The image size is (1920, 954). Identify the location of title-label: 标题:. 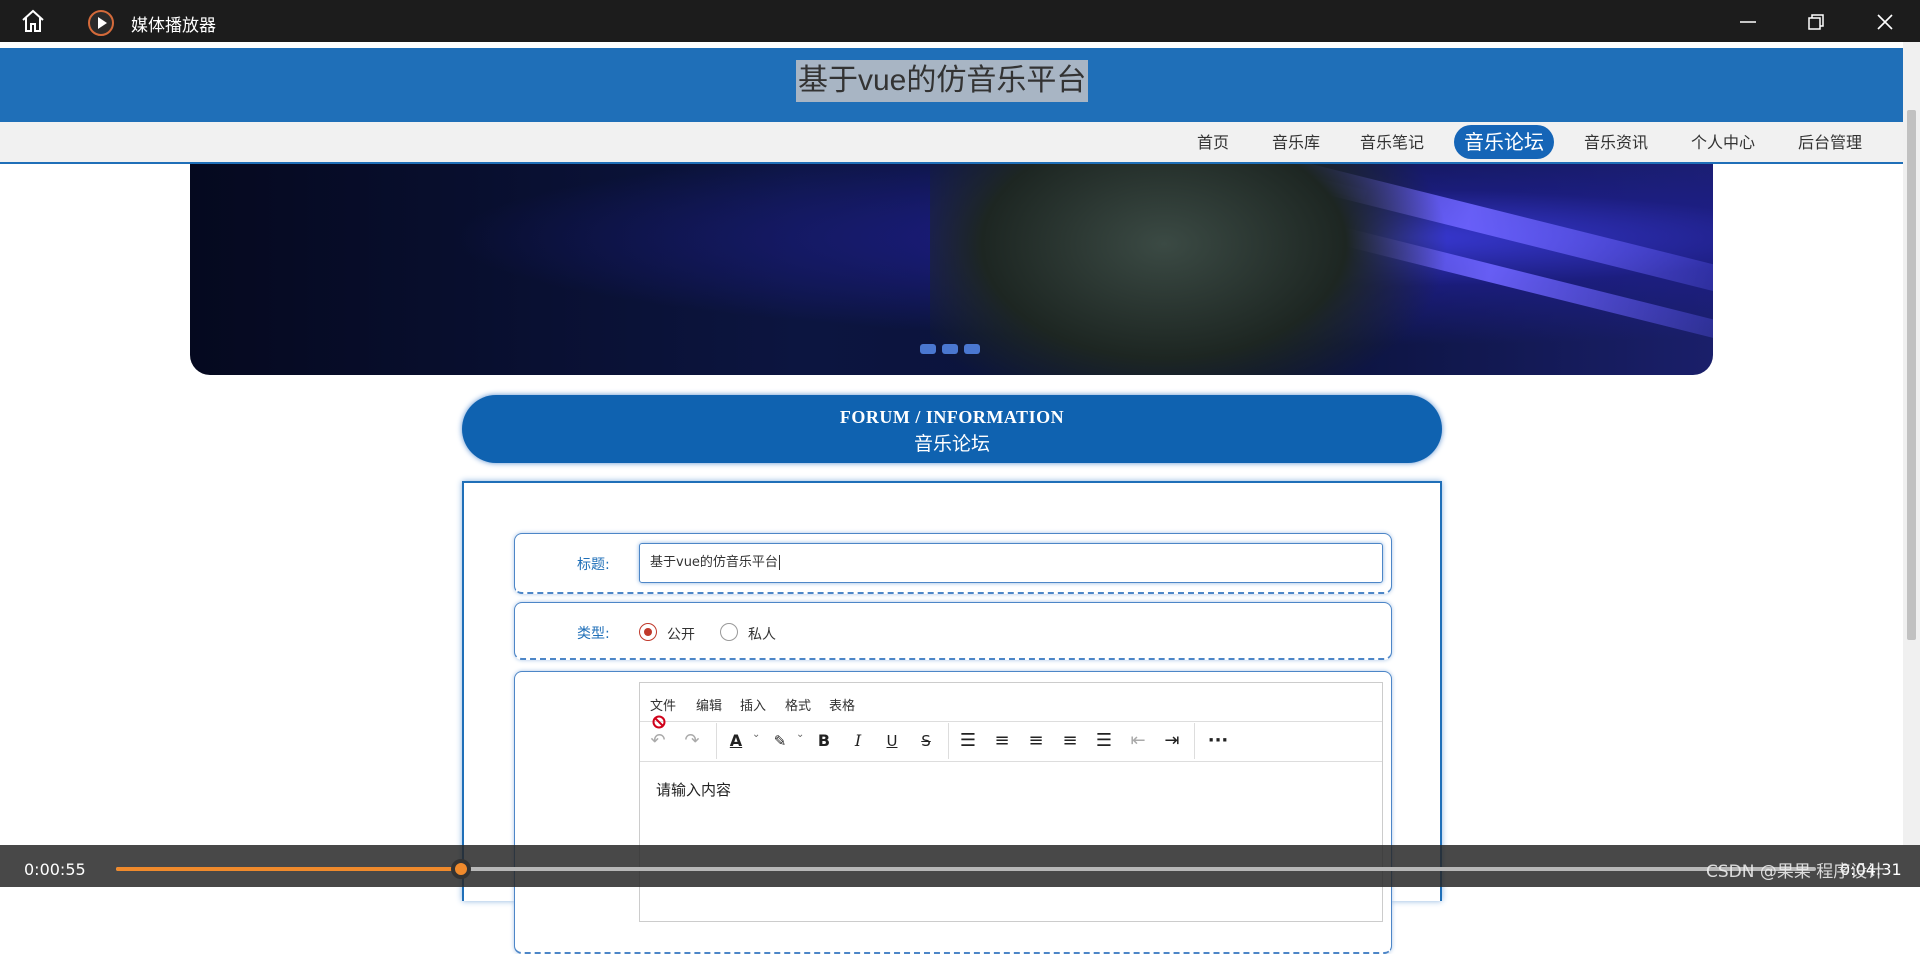
(593, 565).